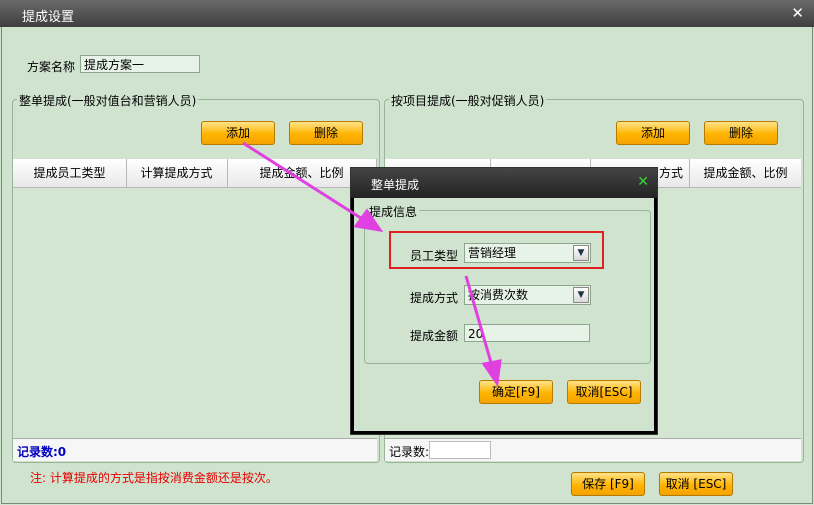 This screenshot has width=814, height=505. I want to click on left-record-count-bar: 记录数:0, so click(195, 449).